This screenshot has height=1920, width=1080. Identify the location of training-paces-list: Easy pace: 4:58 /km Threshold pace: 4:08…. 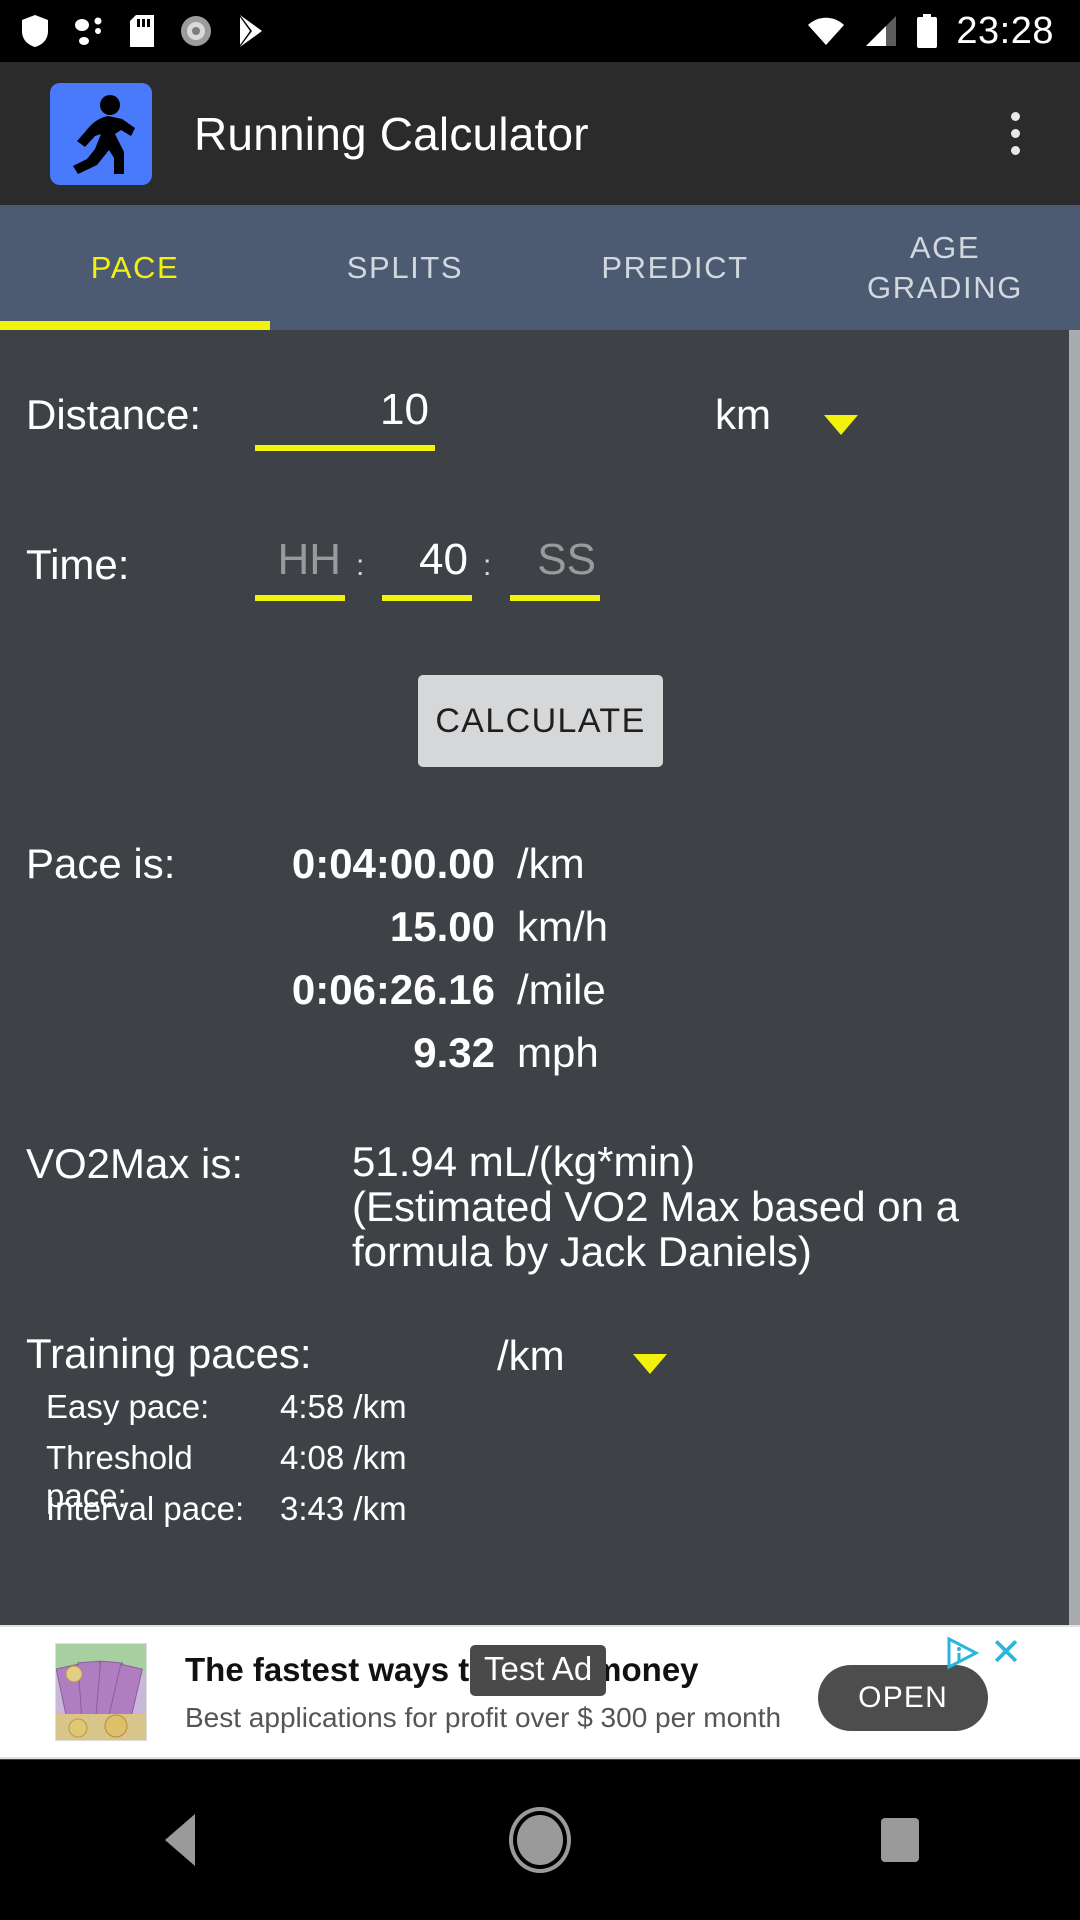
(540, 1464).